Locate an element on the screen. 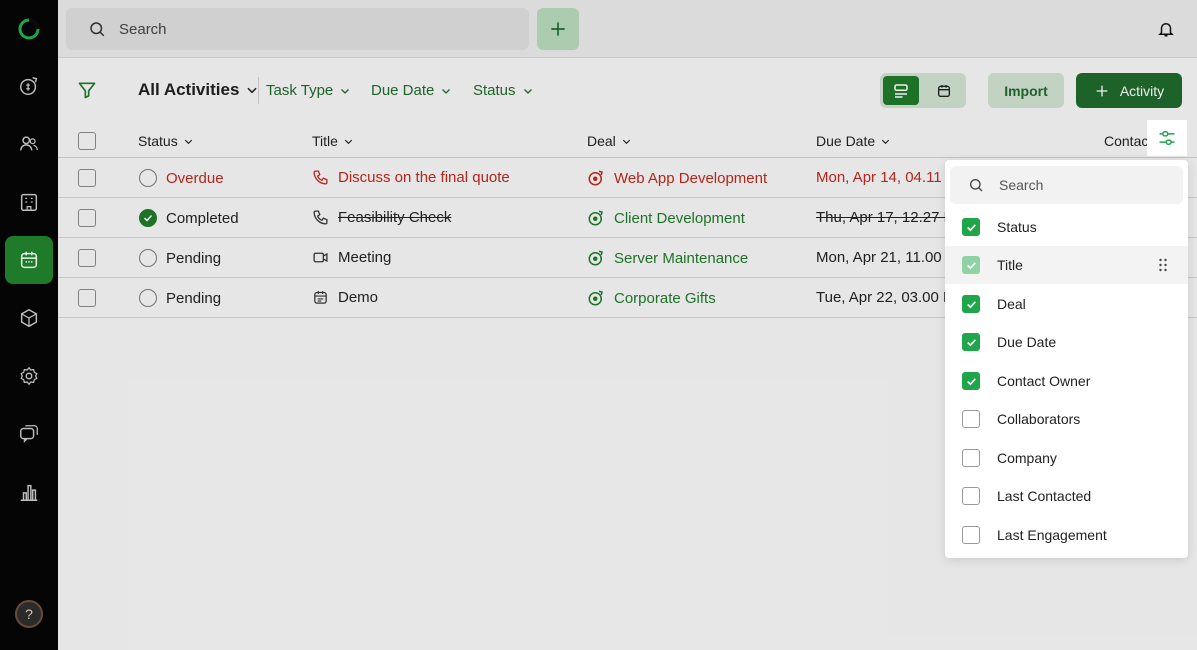 The height and width of the screenshot is (650, 1197). deal-cell: Server Maintenance is located at coordinates (667, 258).